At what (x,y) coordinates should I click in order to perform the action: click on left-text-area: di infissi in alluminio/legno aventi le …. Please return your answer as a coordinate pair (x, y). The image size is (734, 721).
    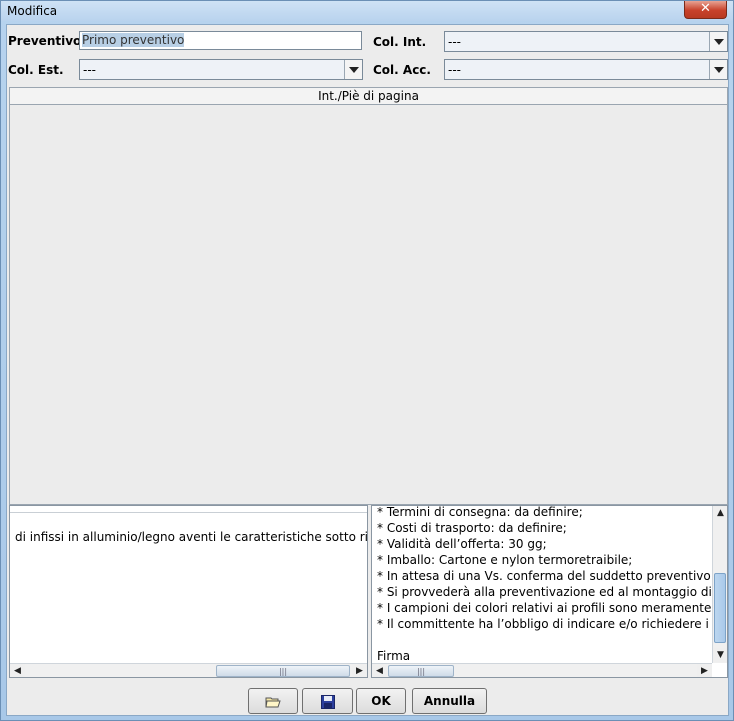
    Looking at the image, I should click on (188, 591).